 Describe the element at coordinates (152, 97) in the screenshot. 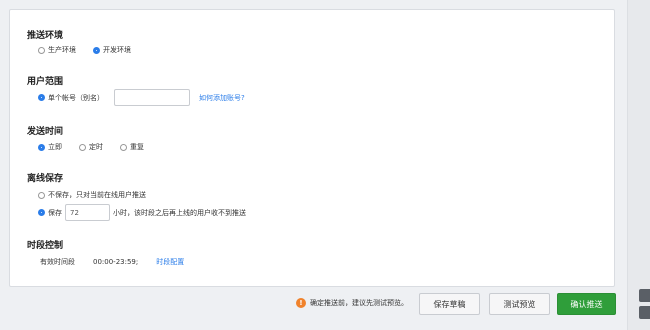

I see `account-alias-input` at that location.